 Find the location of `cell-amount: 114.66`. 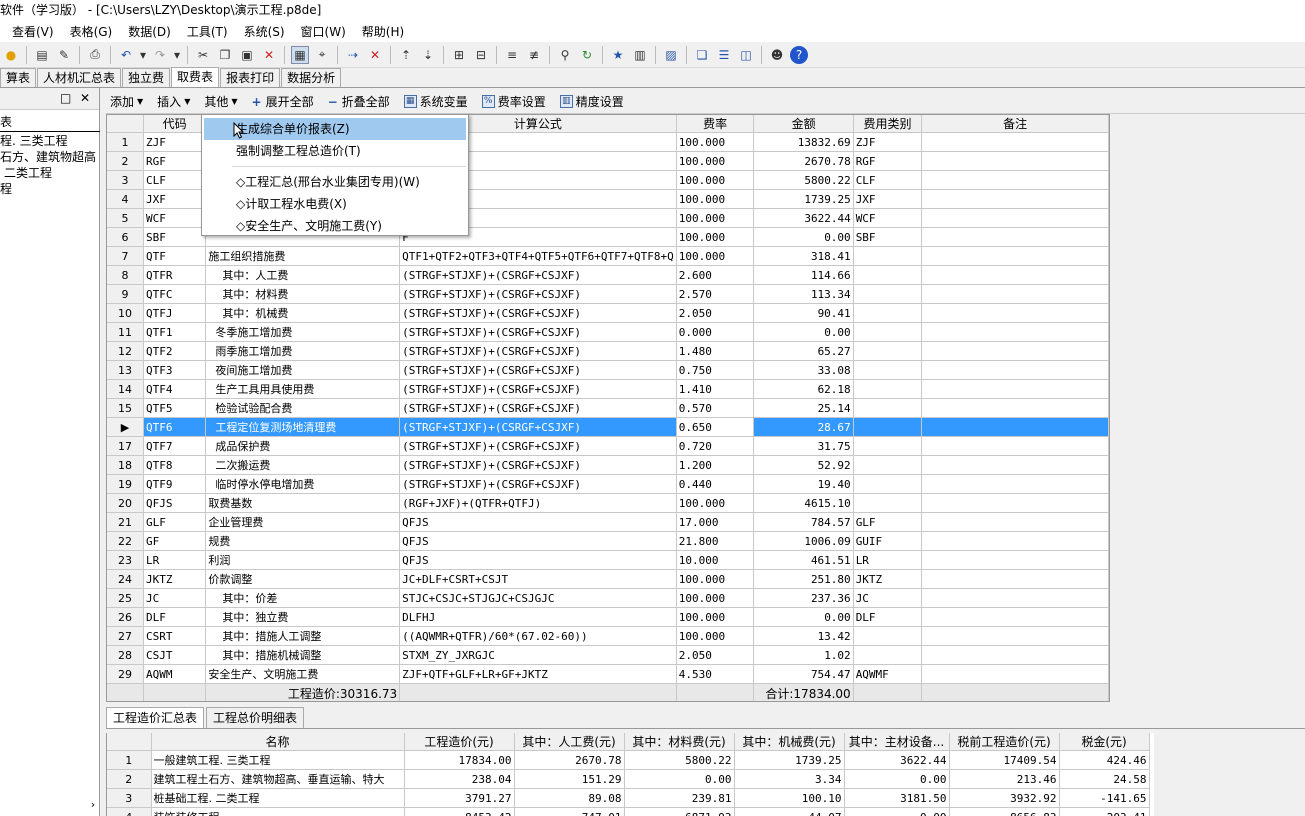

cell-amount: 114.66 is located at coordinates (803, 275).